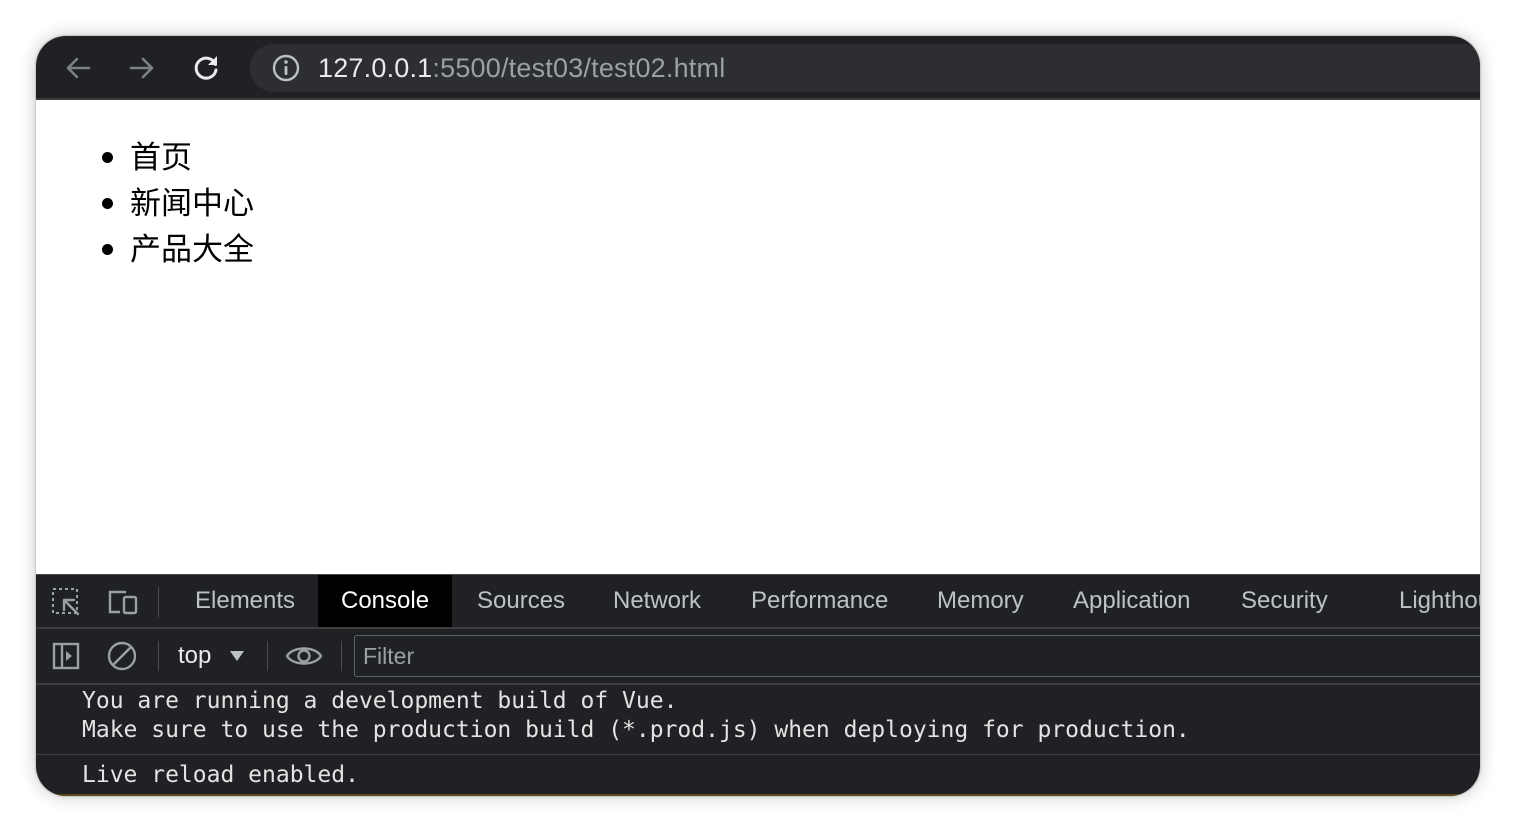 The width and height of the screenshot is (1516, 832). I want to click on inspect-element-button, so click(66, 602).